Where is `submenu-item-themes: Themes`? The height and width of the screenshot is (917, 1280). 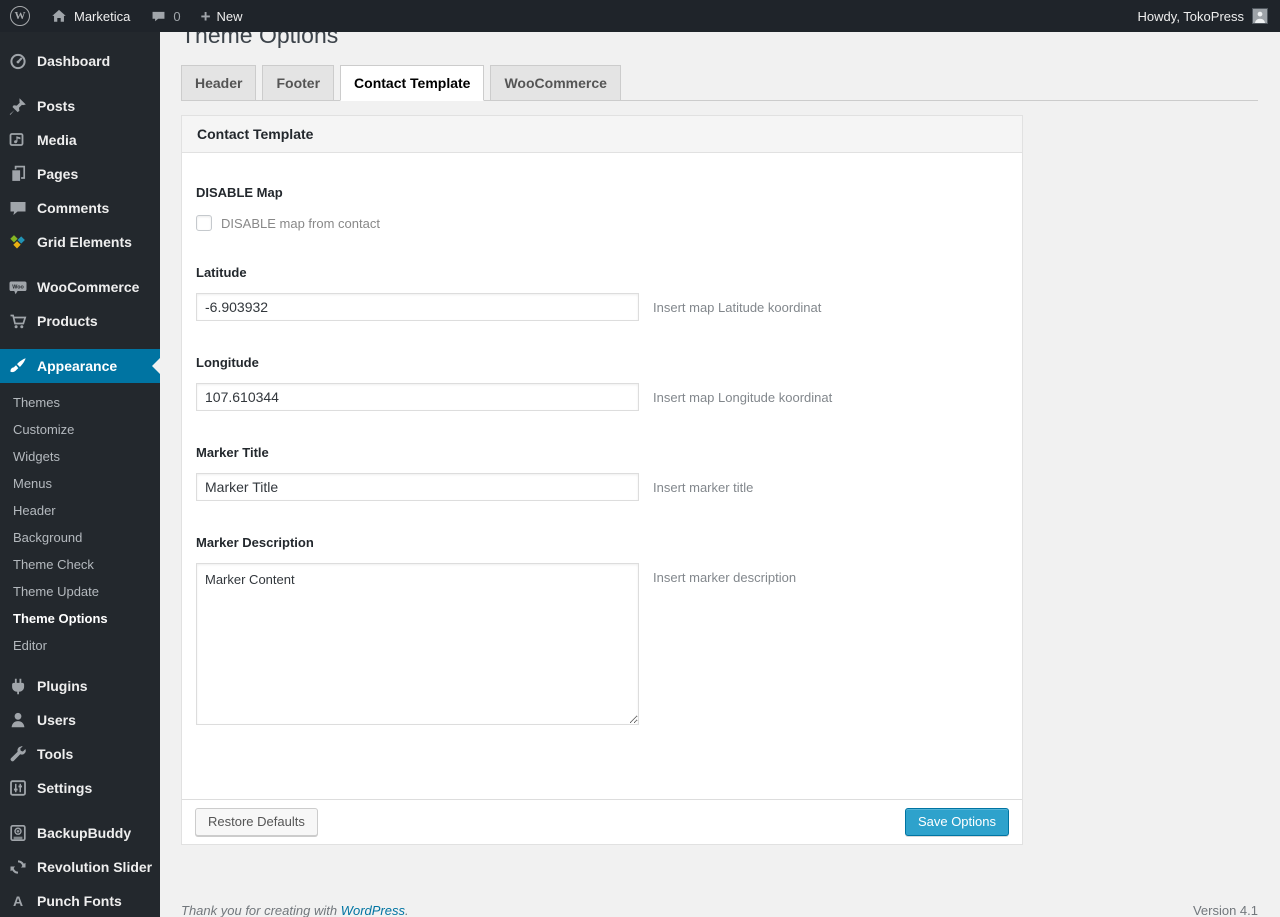
submenu-item-themes: Themes is located at coordinates (80, 402).